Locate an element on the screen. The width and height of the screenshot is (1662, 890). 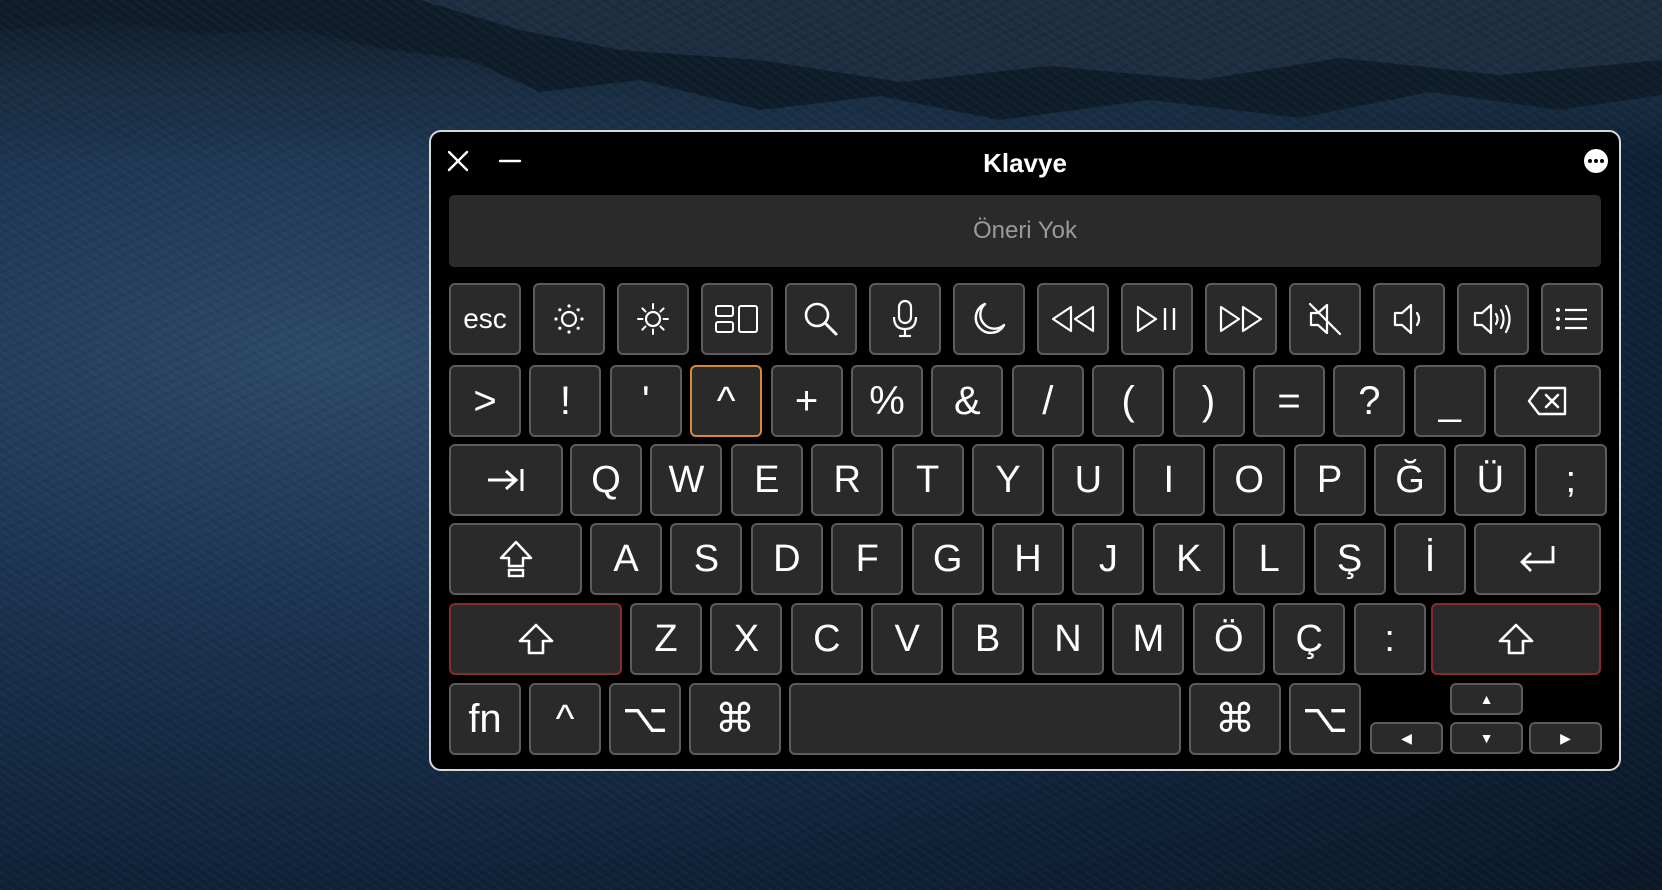
arrow-right-key: ▶ is located at coordinates (1565, 738).